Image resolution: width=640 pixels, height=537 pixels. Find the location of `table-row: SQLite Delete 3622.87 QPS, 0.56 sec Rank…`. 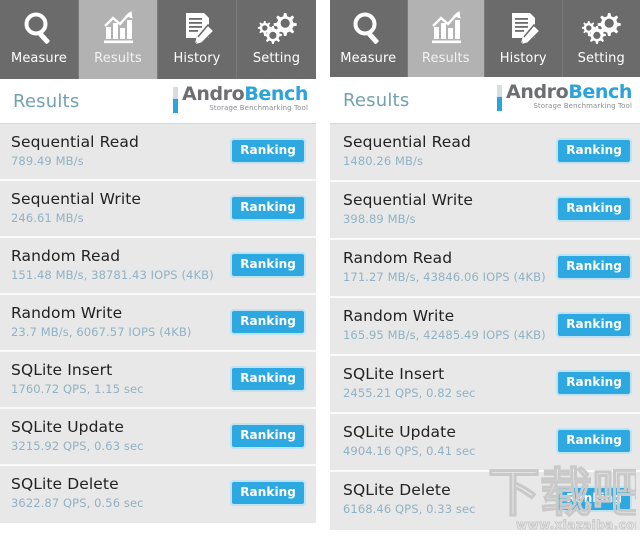

table-row: SQLite Delete 3622.87 QPS, 0.56 sec Rank… is located at coordinates (158, 494).